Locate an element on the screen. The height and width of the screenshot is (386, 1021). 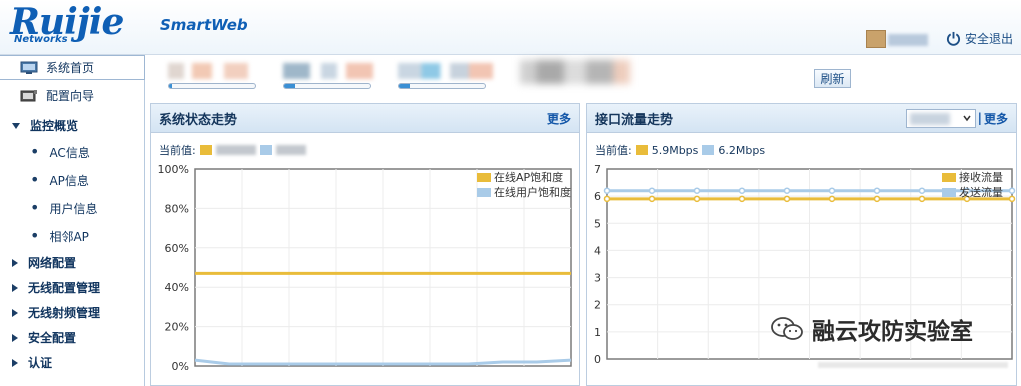
sidebar-group-auth: 认证 is located at coordinates (72, 362).